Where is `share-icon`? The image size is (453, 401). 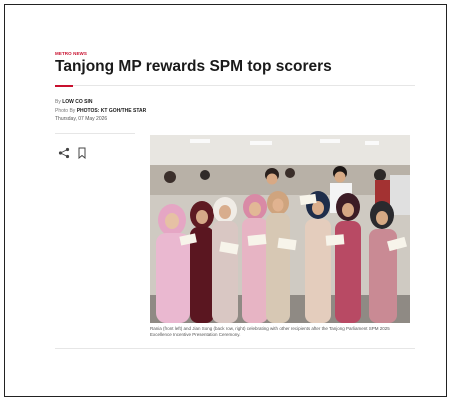
share-icon is located at coordinates (64, 153).